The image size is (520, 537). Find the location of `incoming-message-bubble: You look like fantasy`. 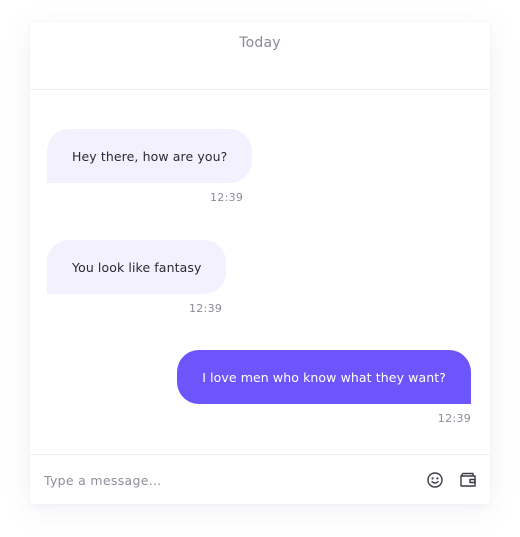

incoming-message-bubble: You look like fantasy is located at coordinates (137, 267).